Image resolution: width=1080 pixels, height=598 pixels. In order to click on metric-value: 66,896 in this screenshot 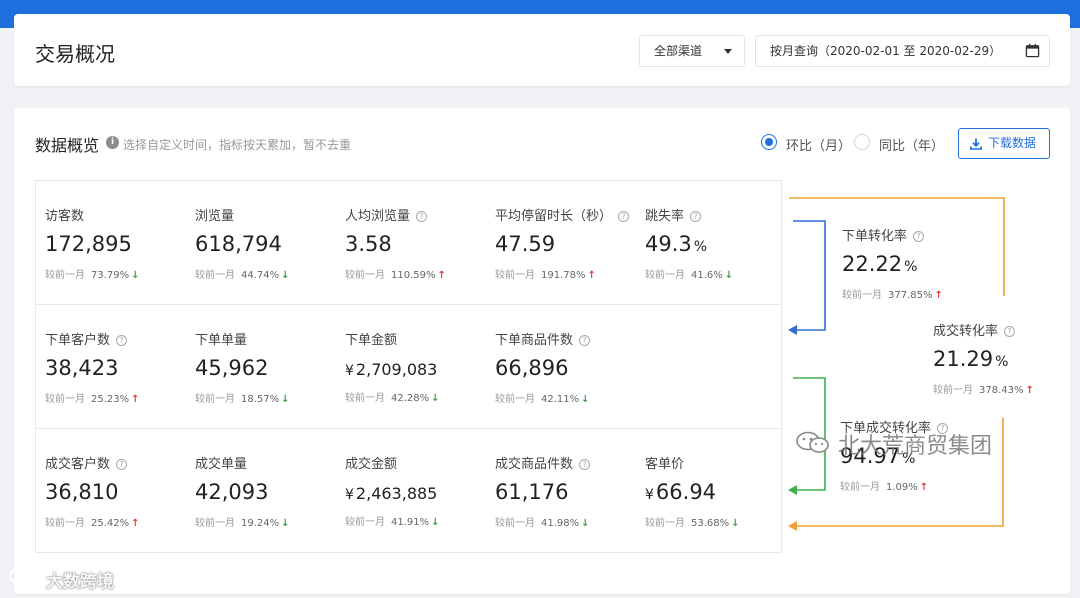, I will do `click(532, 368)`.